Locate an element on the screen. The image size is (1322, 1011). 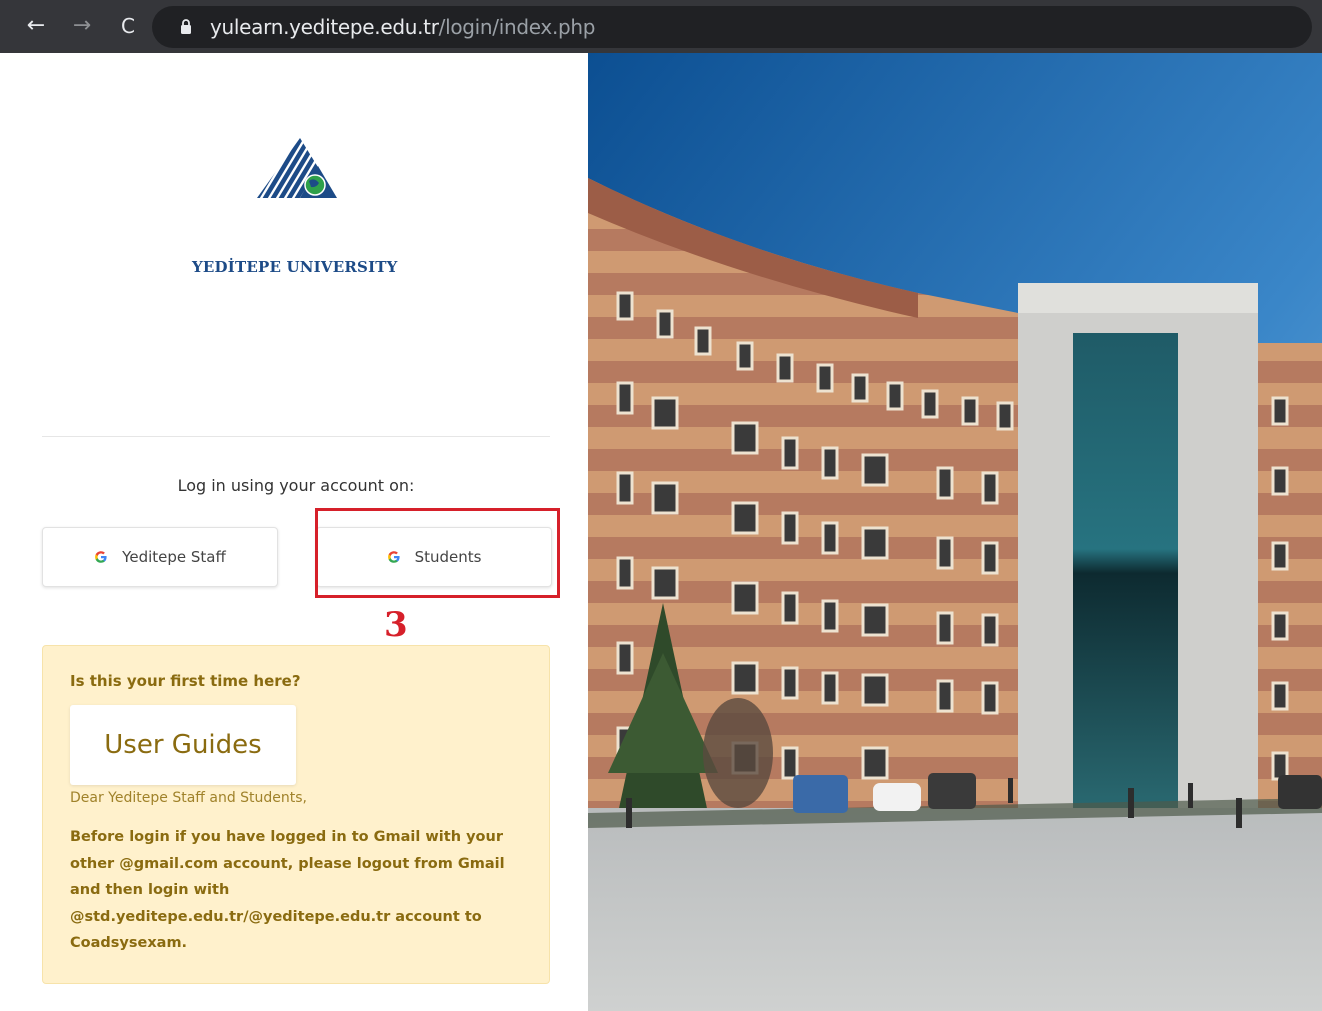
forward-arrow-icon: → is located at coordinates (82, 26).